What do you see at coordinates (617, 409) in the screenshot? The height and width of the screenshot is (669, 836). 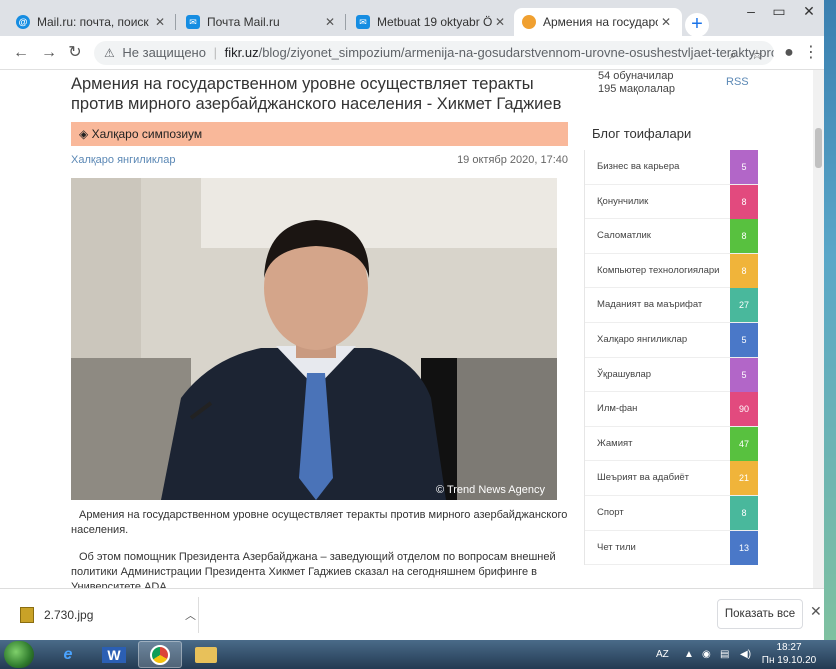 I see `category-item-label: Илм-фан` at bounding box center [617, 409].